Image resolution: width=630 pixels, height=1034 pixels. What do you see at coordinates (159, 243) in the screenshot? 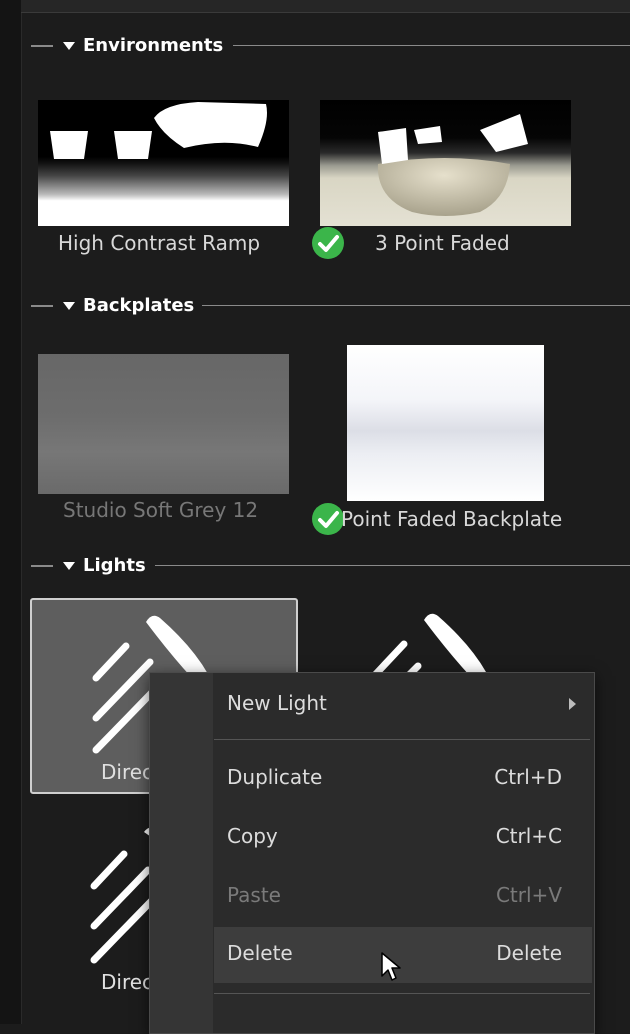
I see `environment-label: High Contrast Ramp` at bounding box center [159, 243].